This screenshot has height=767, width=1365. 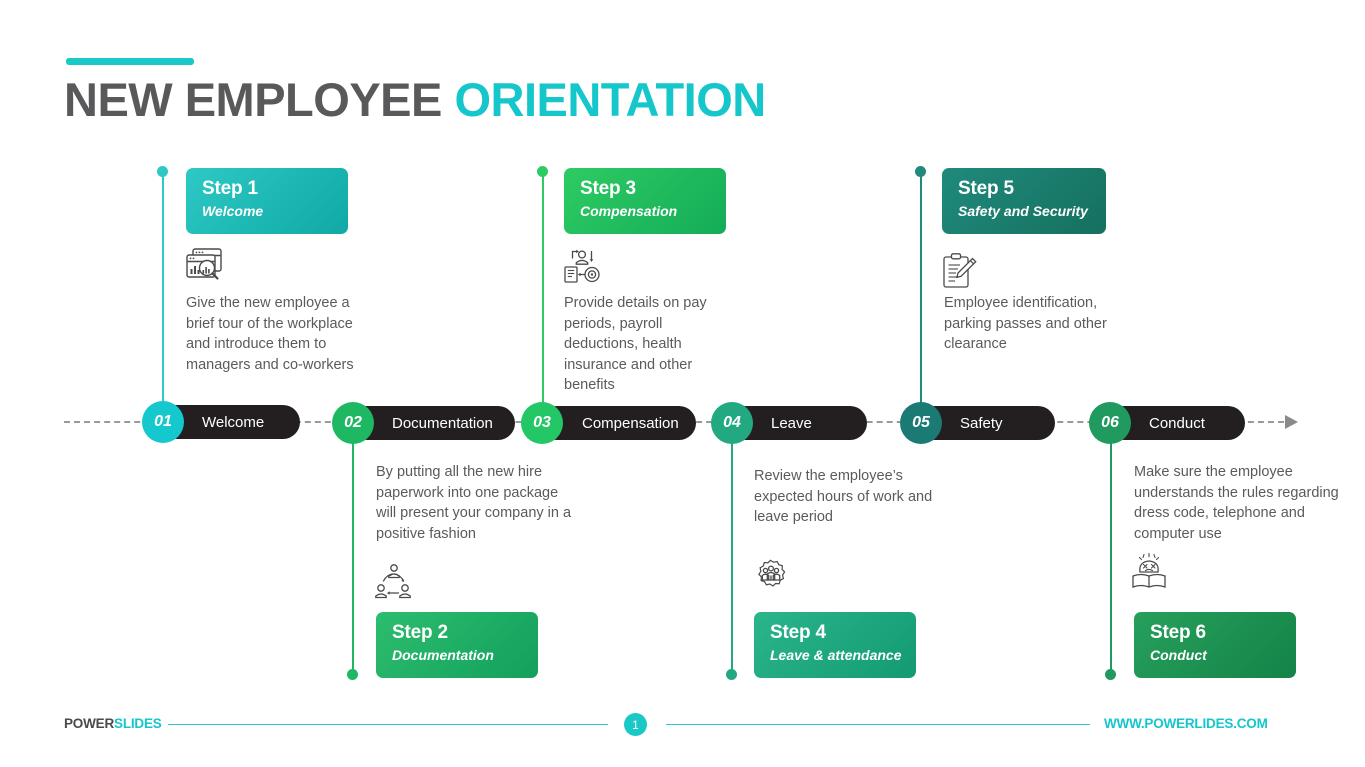 What do you see at coordinates (629, 210) in the screenshot?
I see `step-card-3-subtitle: Compensation` at bounding box center [629, 210].